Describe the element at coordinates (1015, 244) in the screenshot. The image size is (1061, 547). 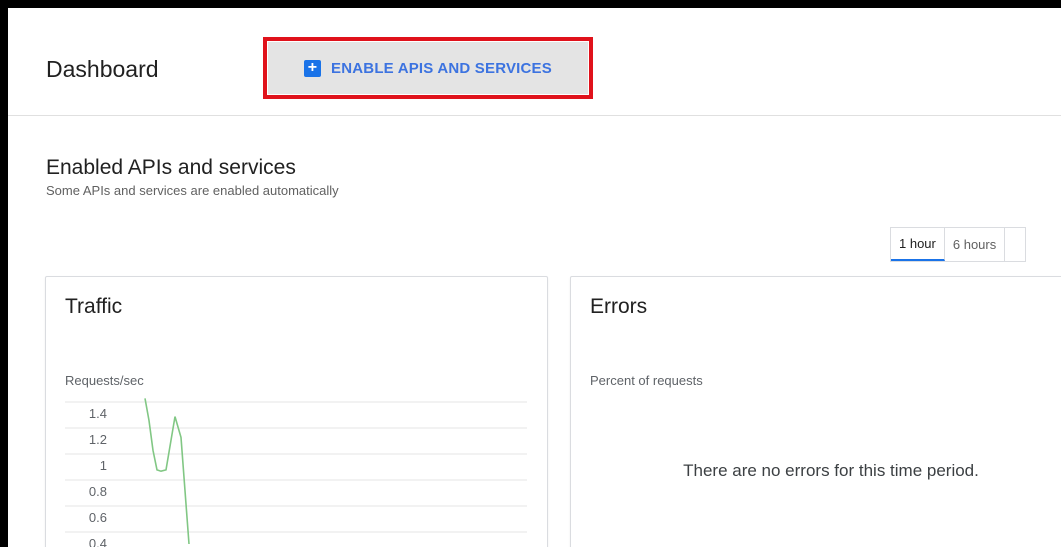
I see `tab-more` at that location.